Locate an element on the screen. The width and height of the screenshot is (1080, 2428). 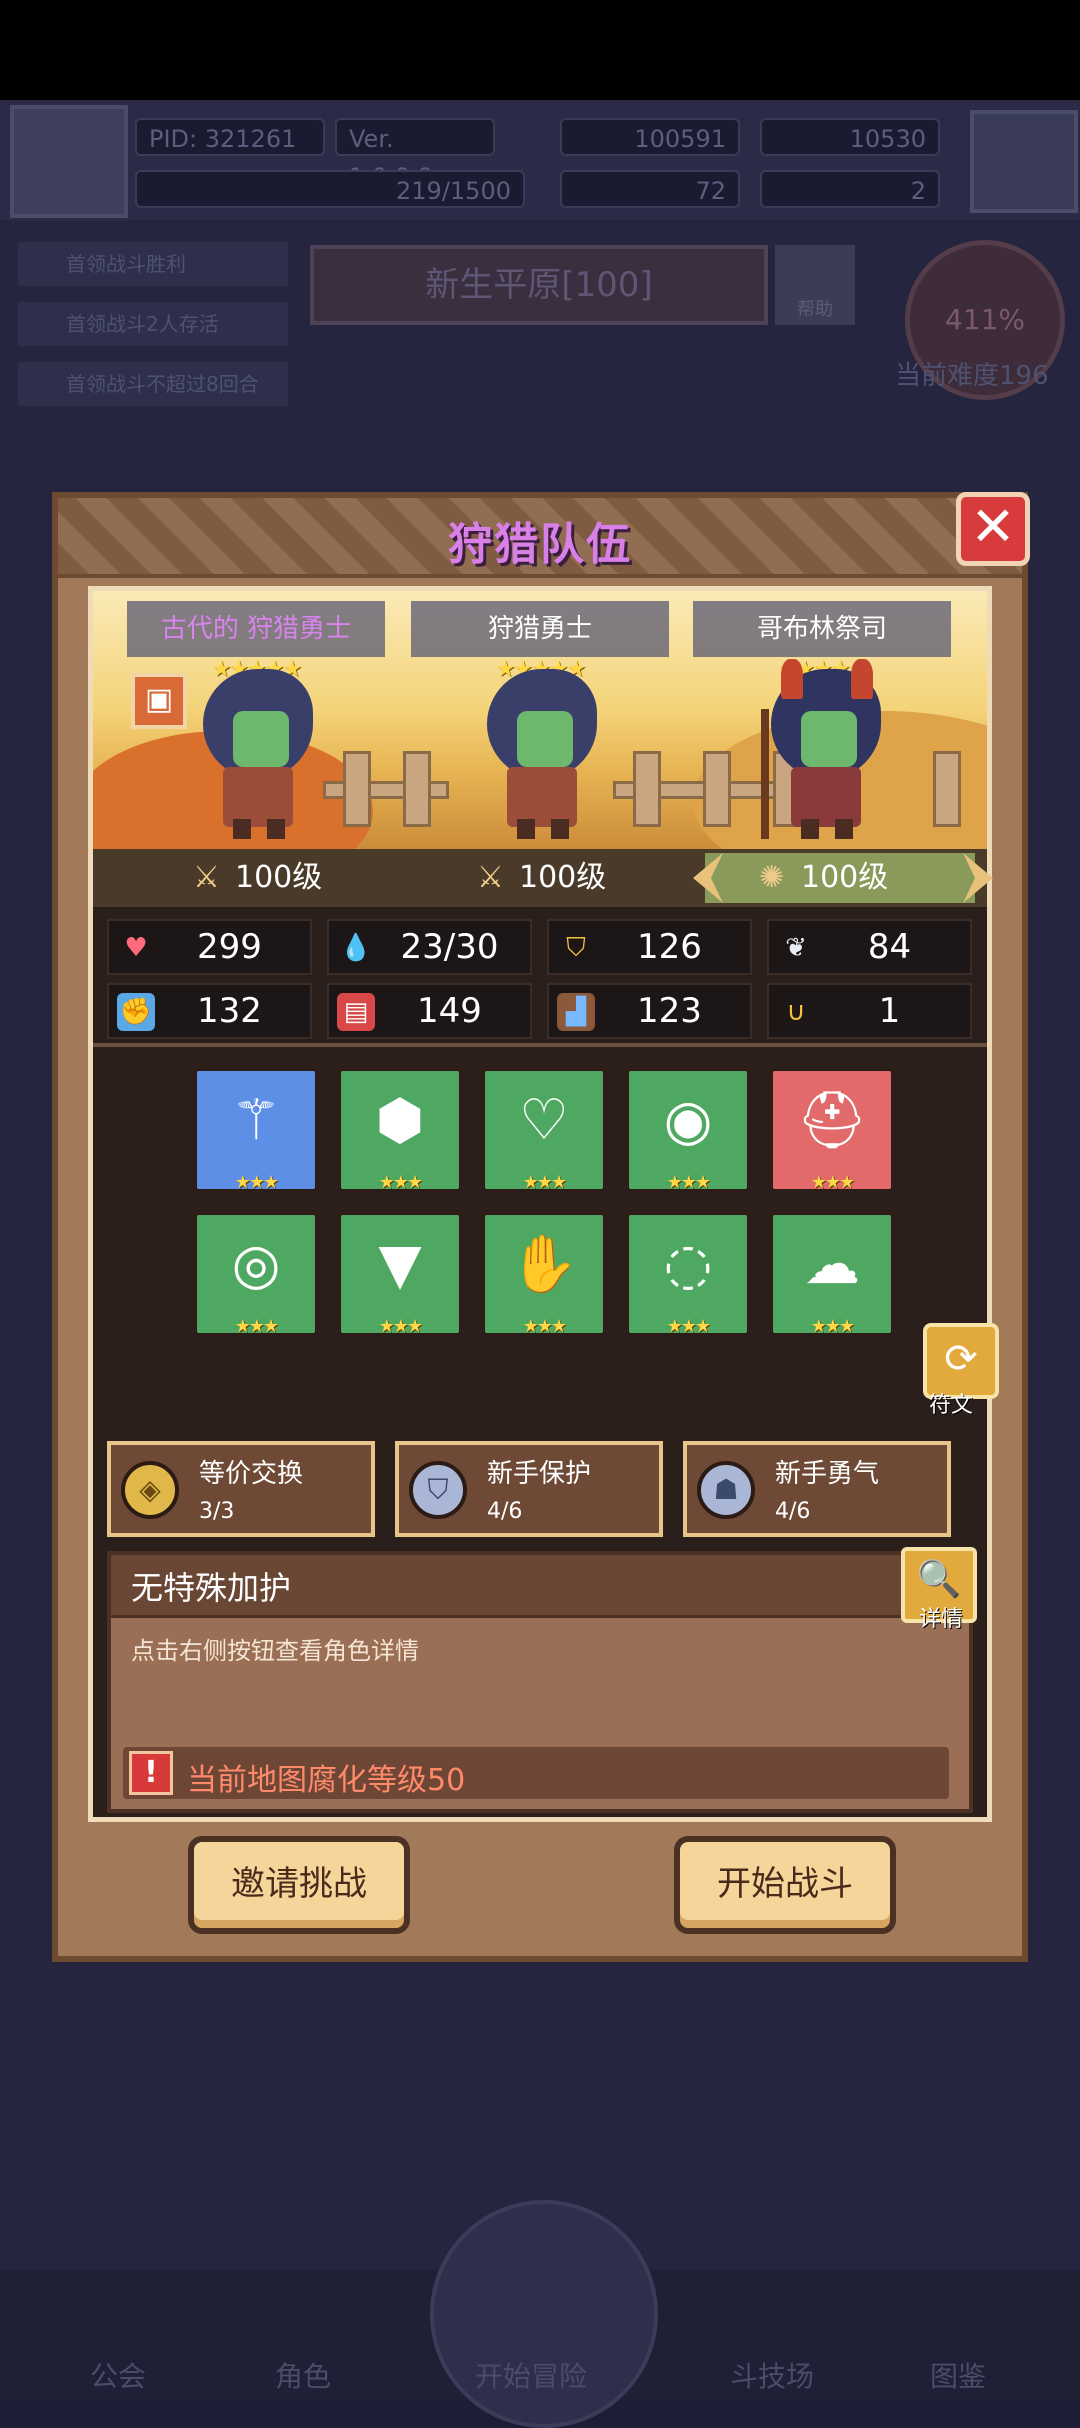
stat-value: 123 is located at coordinates (669, 1011).